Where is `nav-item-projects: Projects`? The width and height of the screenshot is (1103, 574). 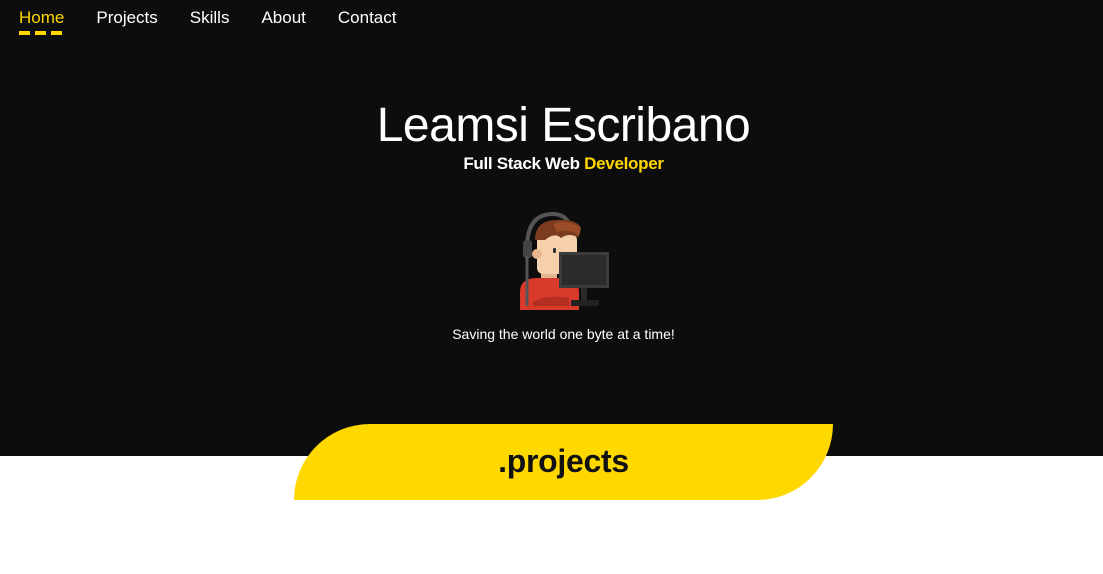 nav-item-projects: Projects is located at coordinates (126, 18).